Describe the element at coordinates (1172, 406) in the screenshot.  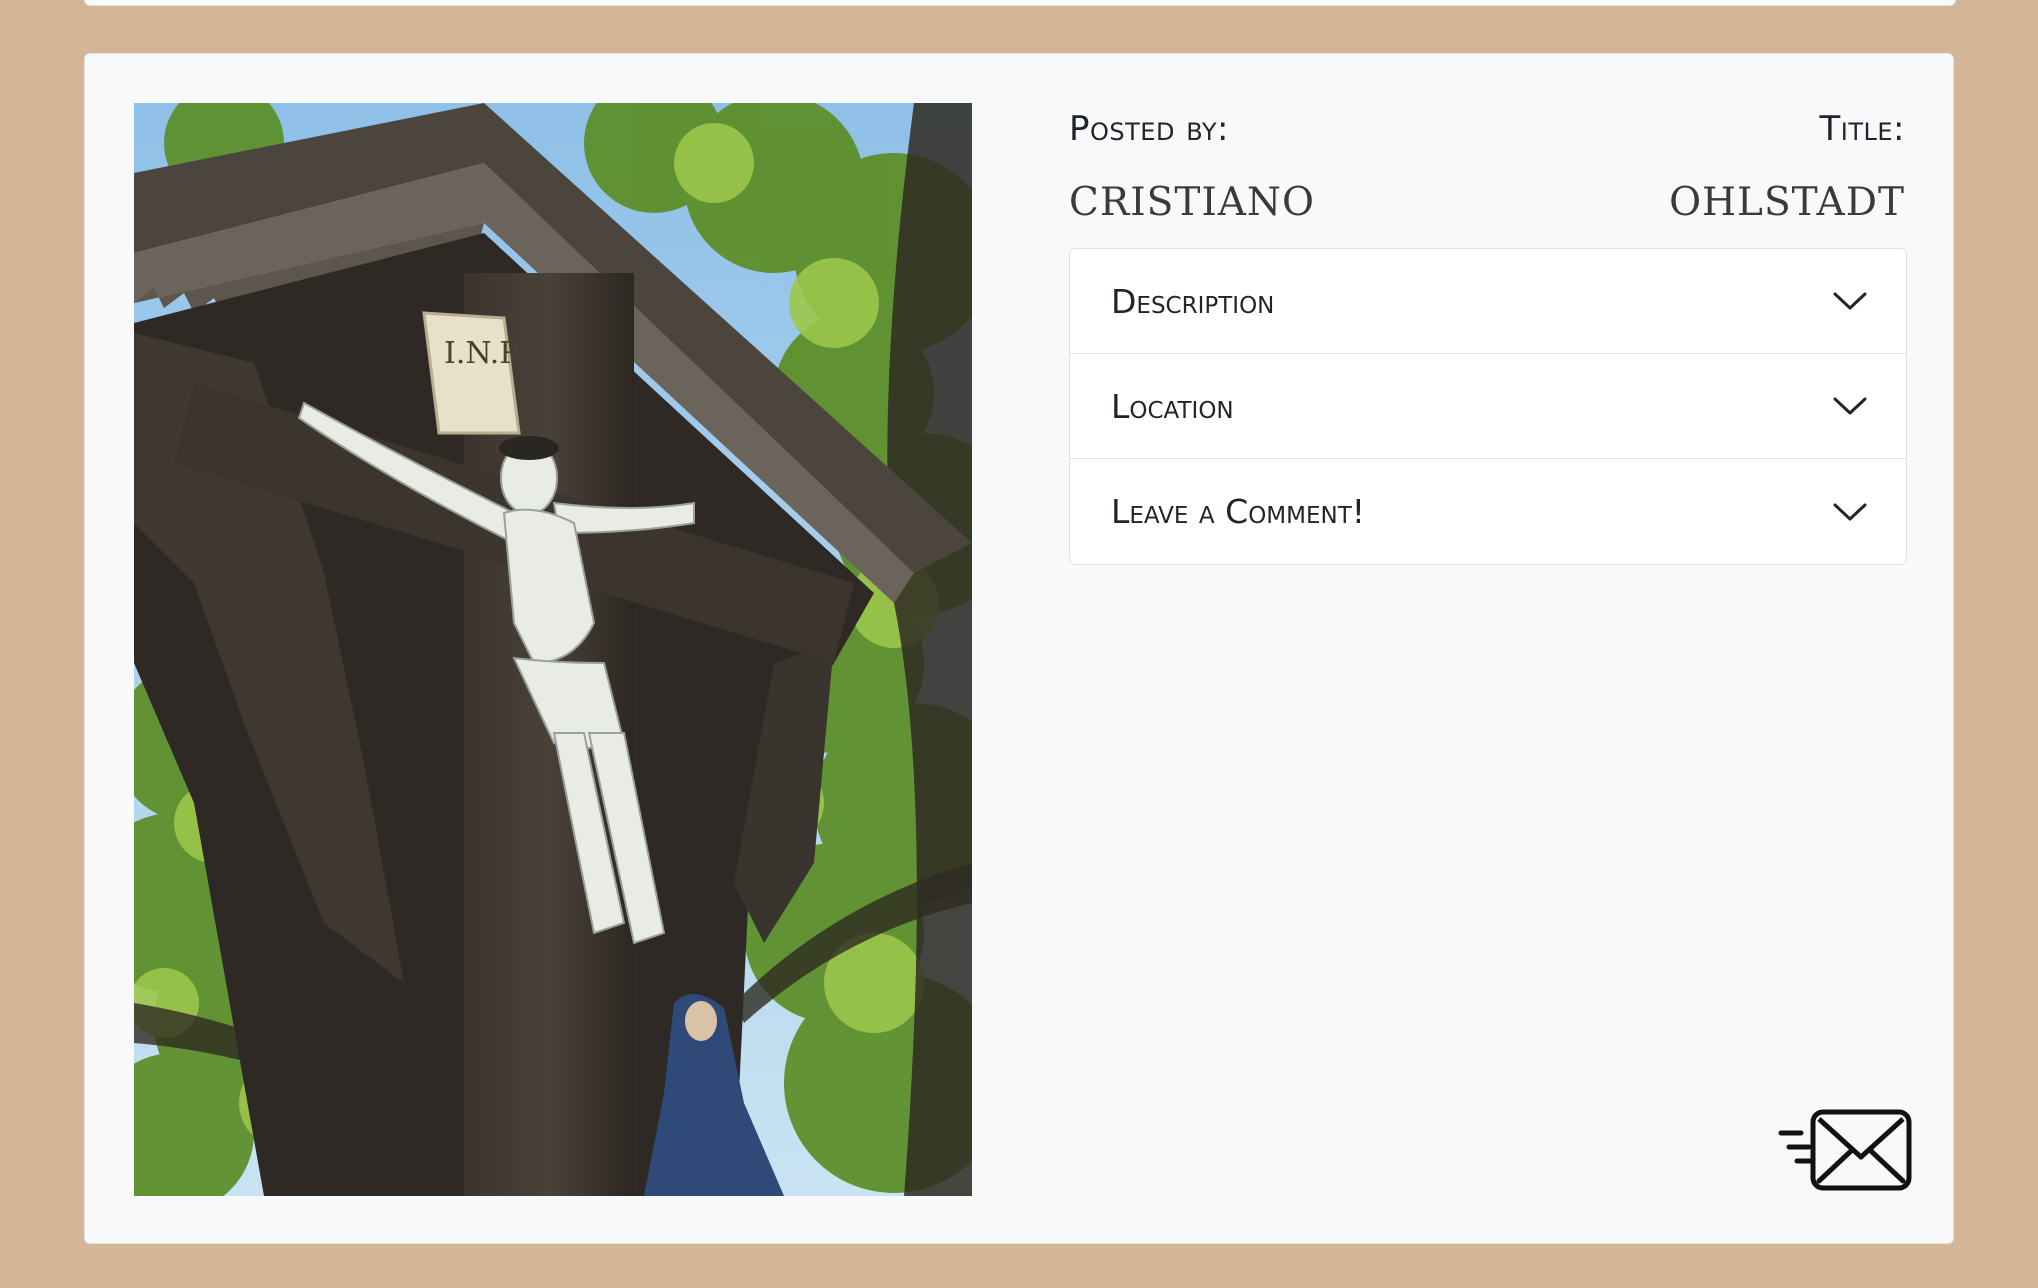
I see `accordion-location-label: Location` at that location.